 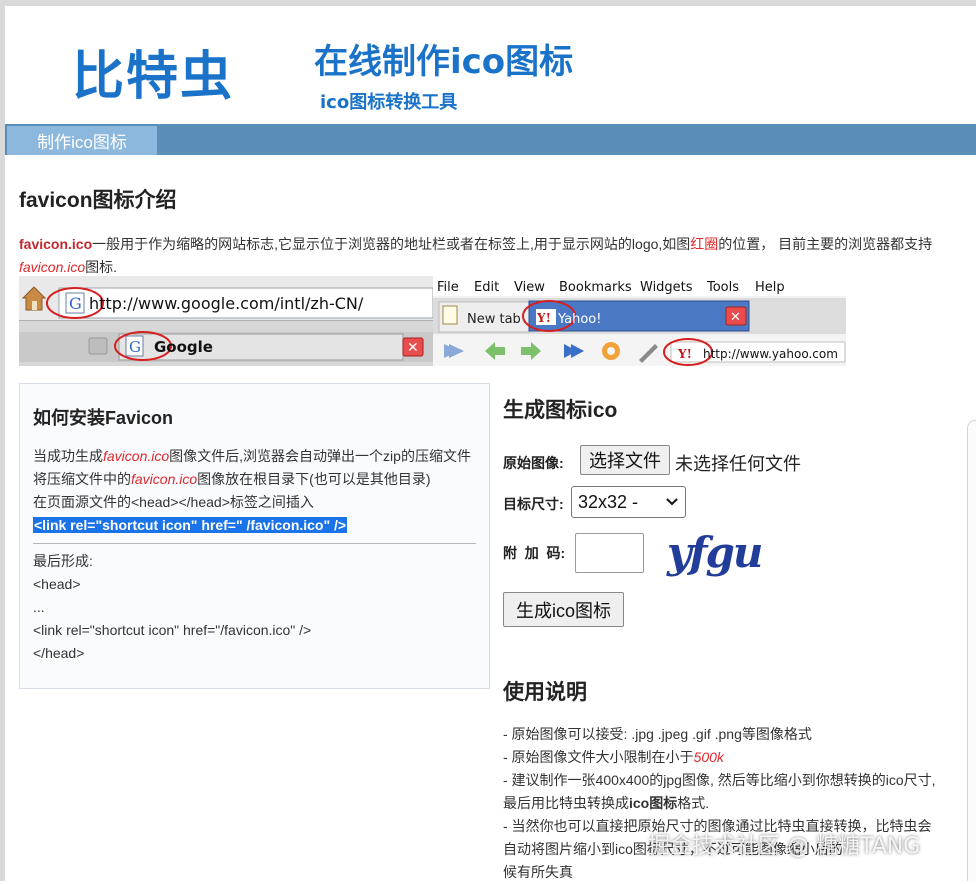 I want to click on choose-file-button: 选择文件, so click(x=625, y=460).